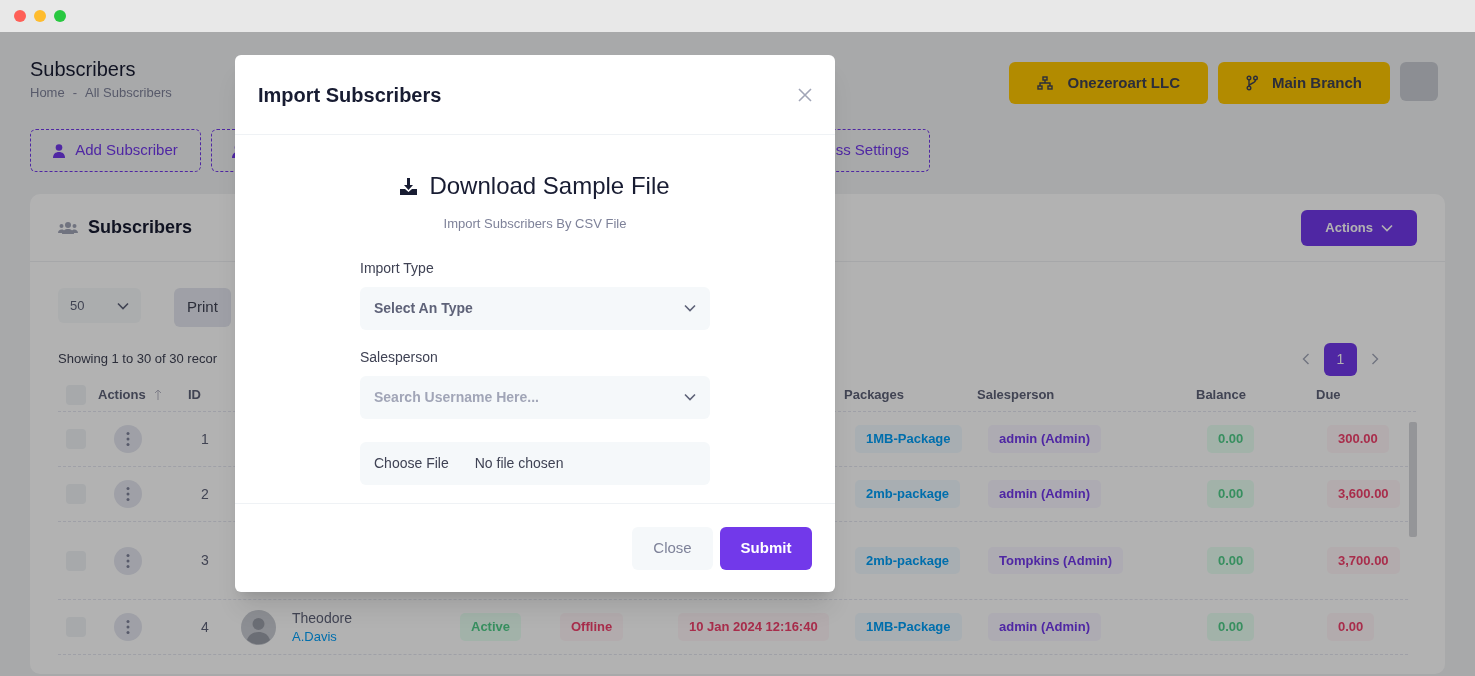 The height and width of the screenshot is (676, 1475). What do you see at coordinates (115, 150) in the screenshot?
I see `toolbar-button: Add Subscriber` at bounding box center [115, 150].